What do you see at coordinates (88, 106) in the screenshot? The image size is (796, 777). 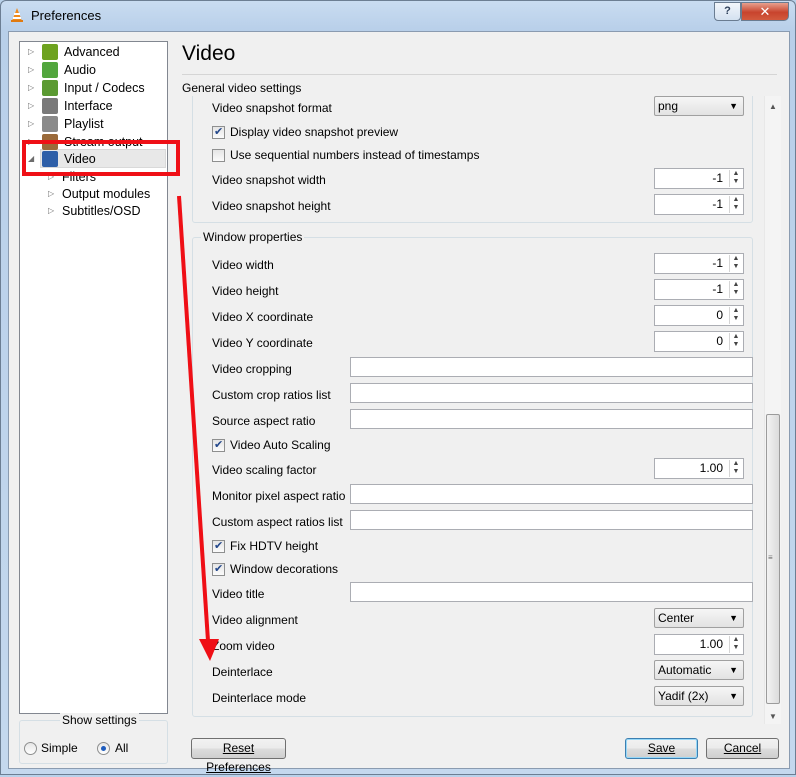 I see `tree-item-label: Interface` at bounding box center [88, 106].